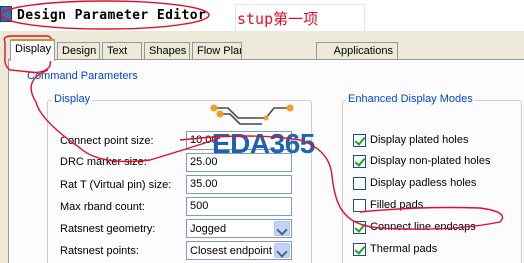  Describe the element at coordinates (217, 51) in the screenshot. I see `tab-flow-planning: Flow Planning` at that location.